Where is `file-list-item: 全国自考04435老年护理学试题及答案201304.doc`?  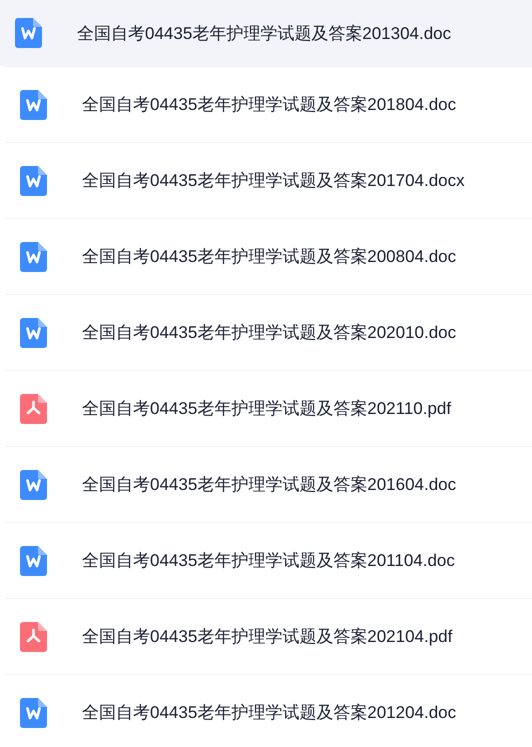 file-list-item: 全国自考04435老年护理学试题及答案201304.doc is located at coordinates (266, 33).